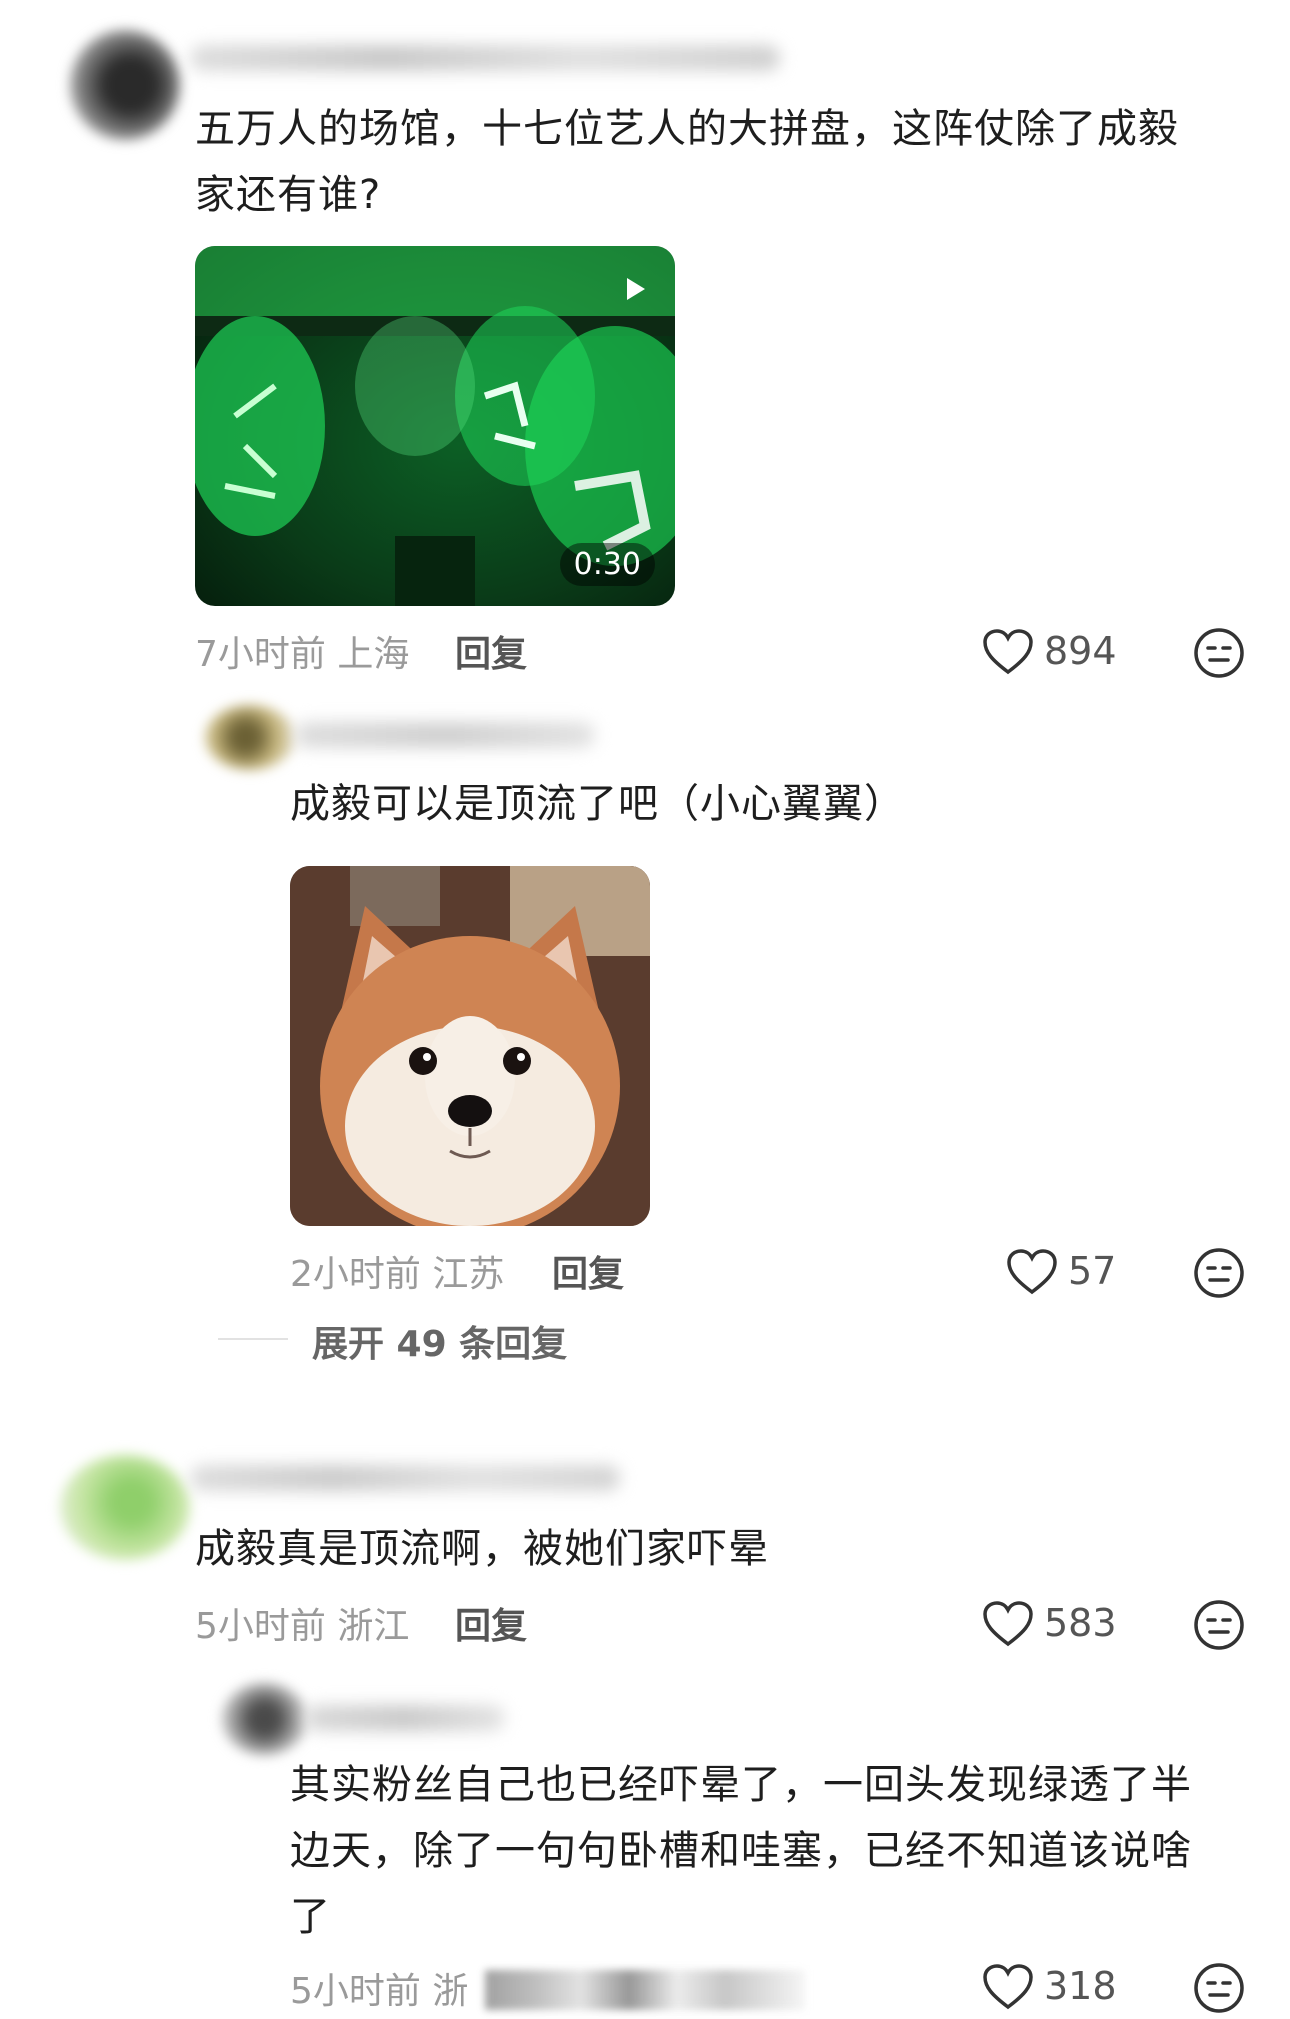 The width and height of the screenshot is (1290, 2019). What do you see at coordinates (260, 1626) in the screenshot?
I see `comment-time: 5小时前` at bounding box center [260, 1626].